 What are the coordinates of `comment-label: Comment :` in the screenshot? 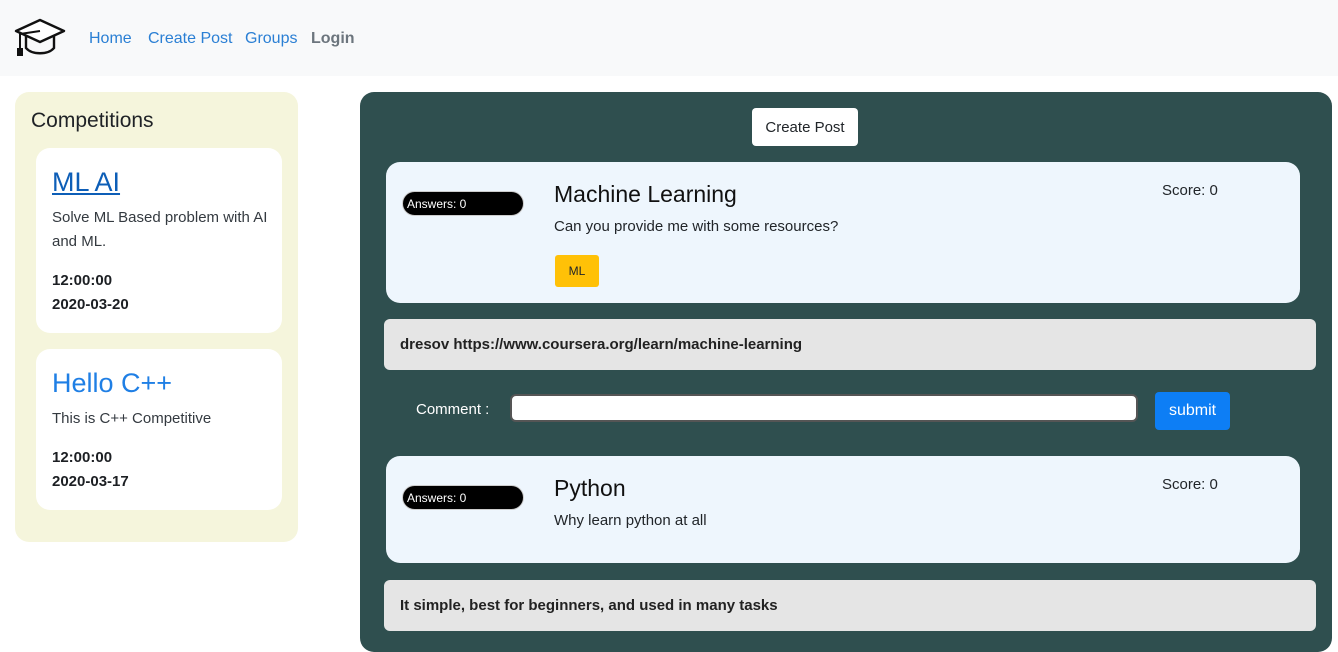 It's located at (453, 409).